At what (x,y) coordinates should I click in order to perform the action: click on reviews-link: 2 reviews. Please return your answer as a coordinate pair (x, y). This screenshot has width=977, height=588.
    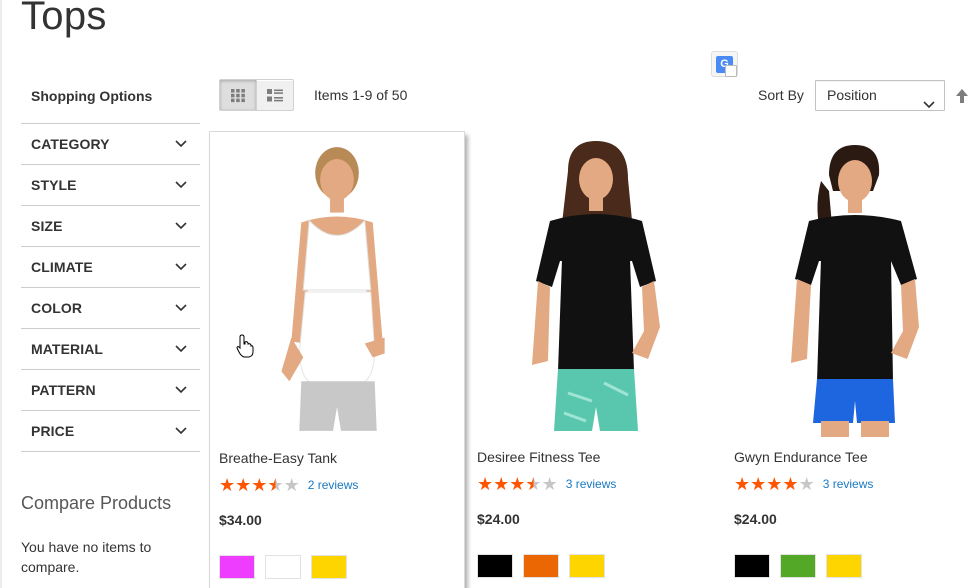
    Looking at the image, I should click on (333, 485).